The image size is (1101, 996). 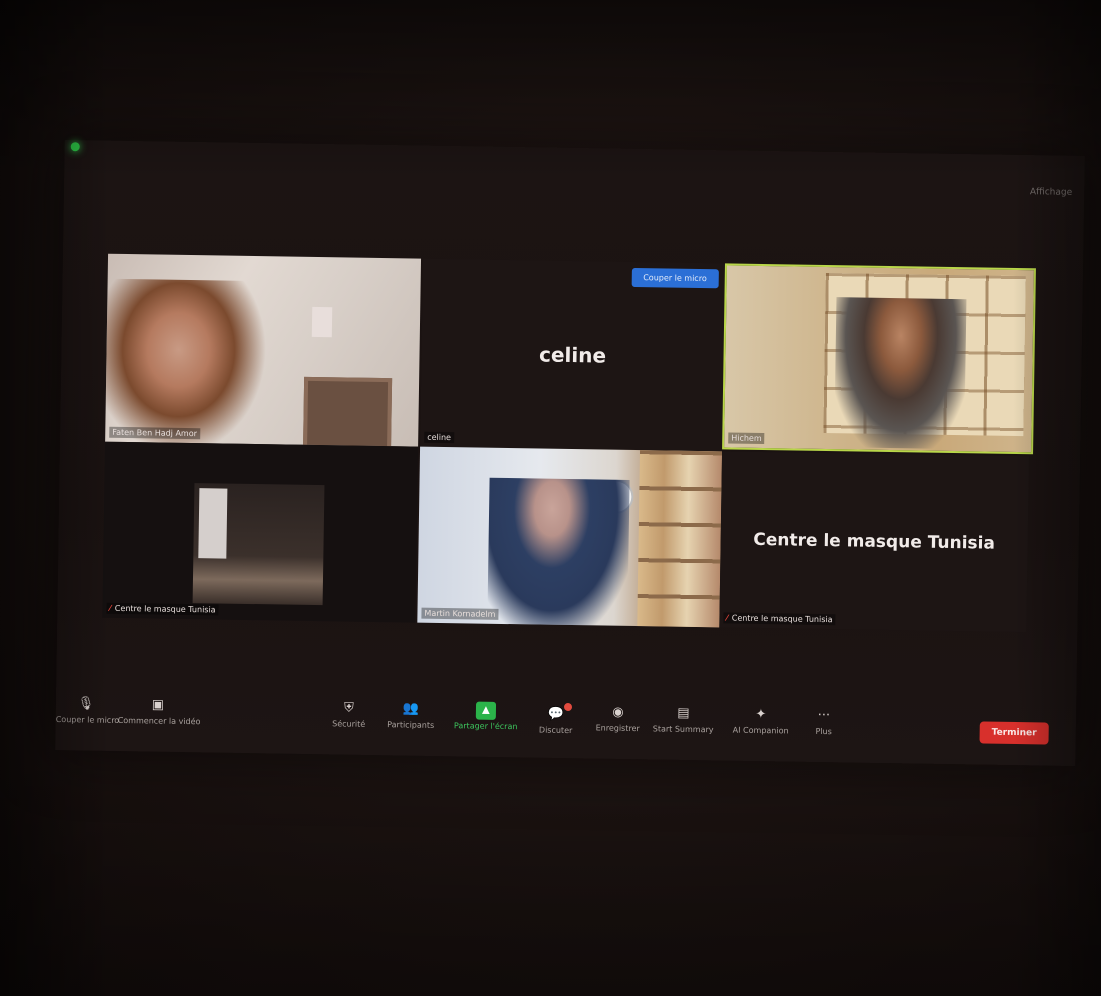 I want to click on microphone-icon: 🎙, so click(x=86, y=704).